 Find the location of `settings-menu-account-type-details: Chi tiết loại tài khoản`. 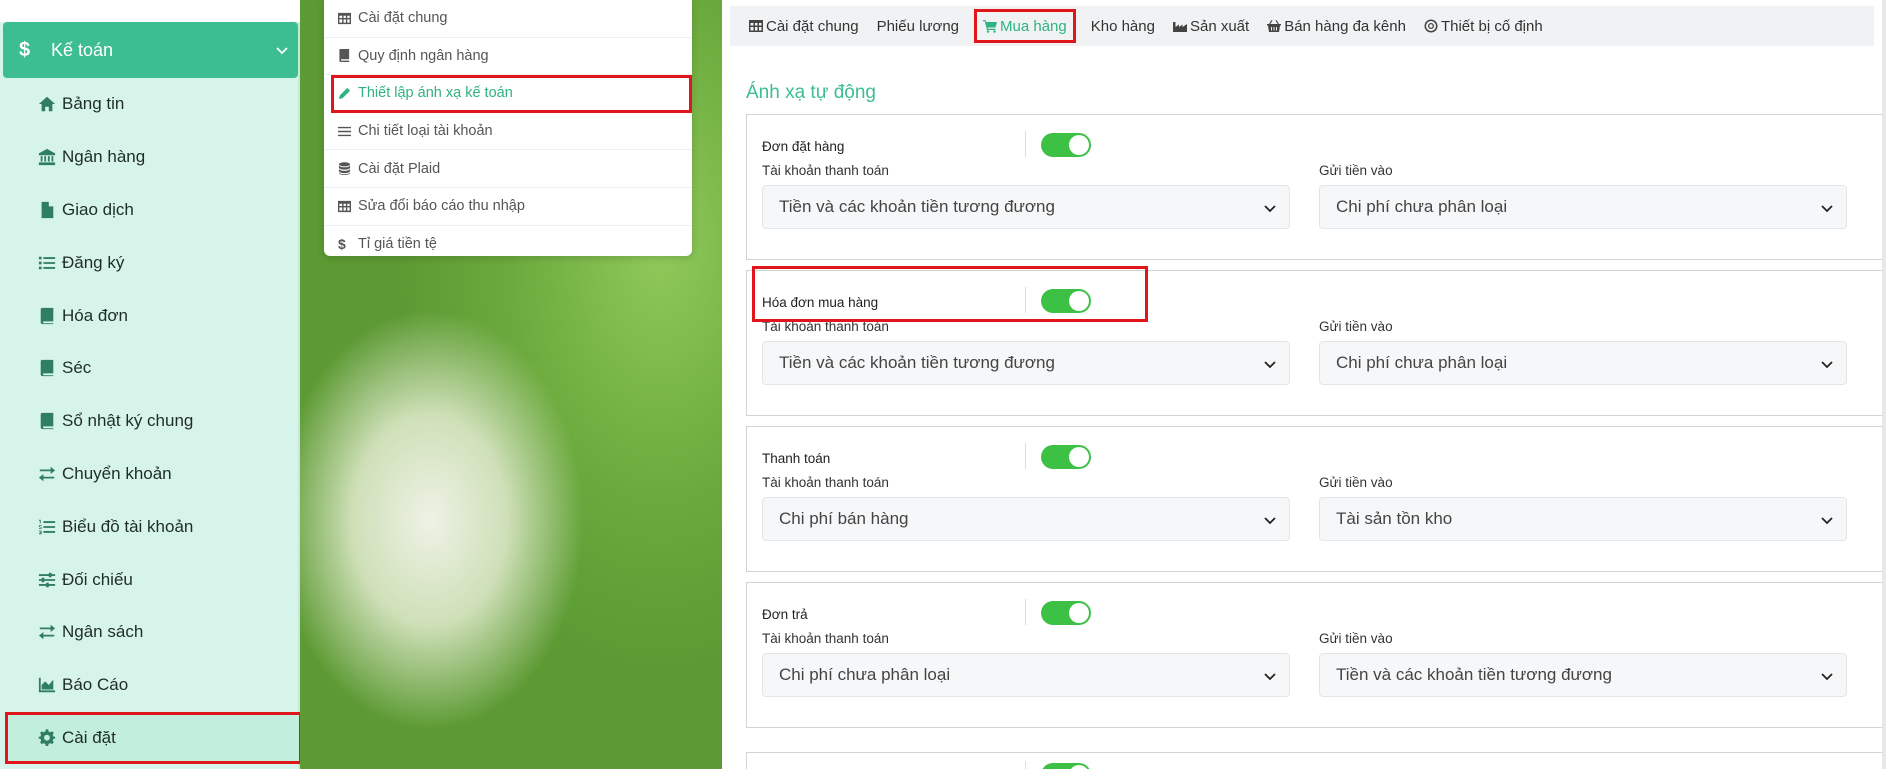

settings-menu-account-type-details: Chi tiết loại tài khoản is located at coordinates (508, 132).